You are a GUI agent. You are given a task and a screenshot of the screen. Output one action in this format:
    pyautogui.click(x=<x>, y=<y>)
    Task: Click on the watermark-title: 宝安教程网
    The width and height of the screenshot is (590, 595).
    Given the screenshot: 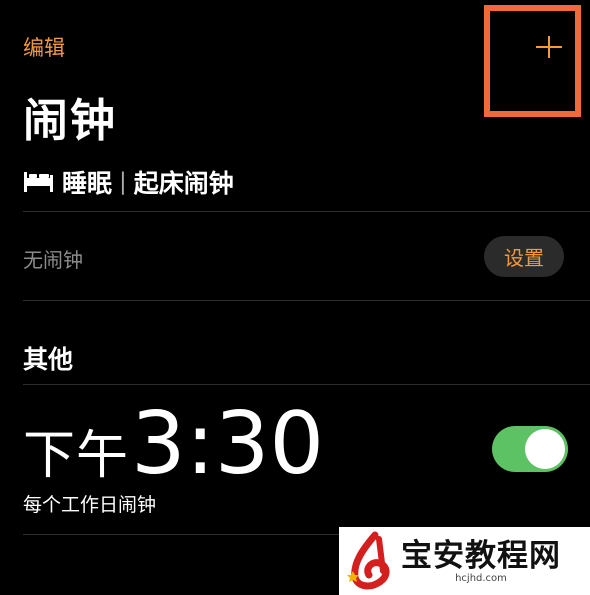 What is the action you would take?
    pyautogui.click(x=481, y=555)
    